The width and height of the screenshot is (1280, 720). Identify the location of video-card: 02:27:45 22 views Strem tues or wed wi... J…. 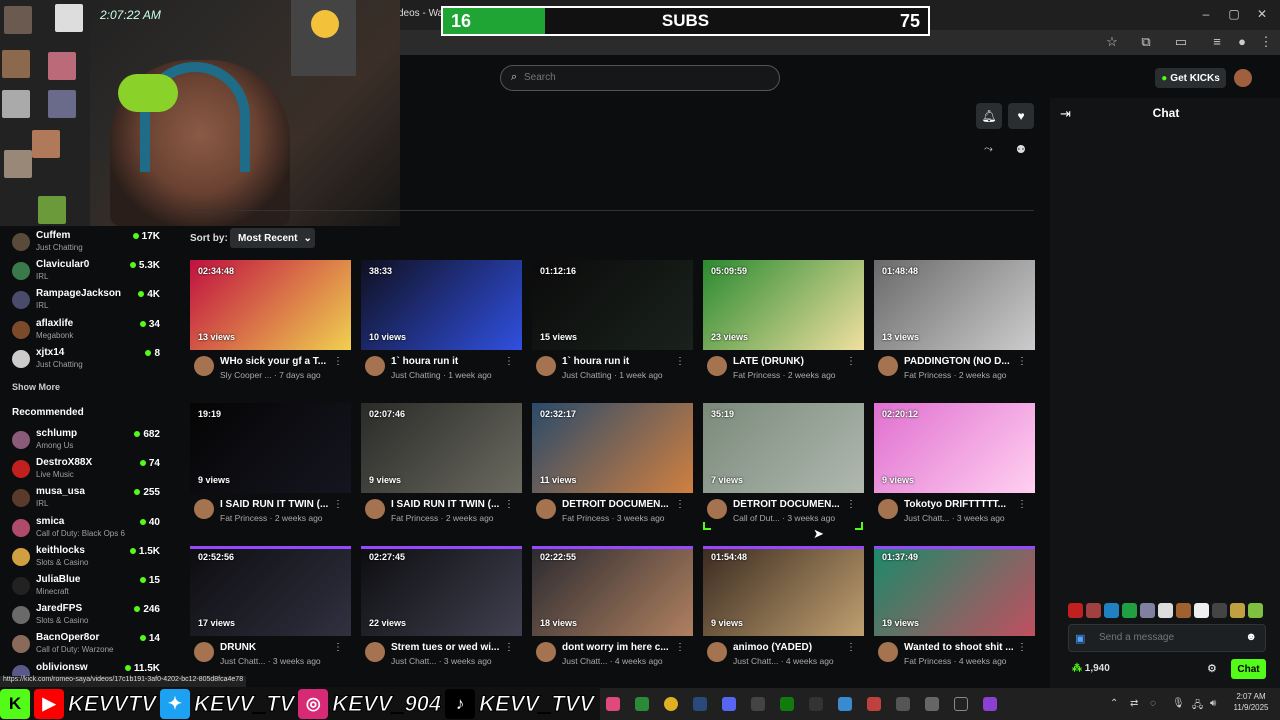
(441, 611).